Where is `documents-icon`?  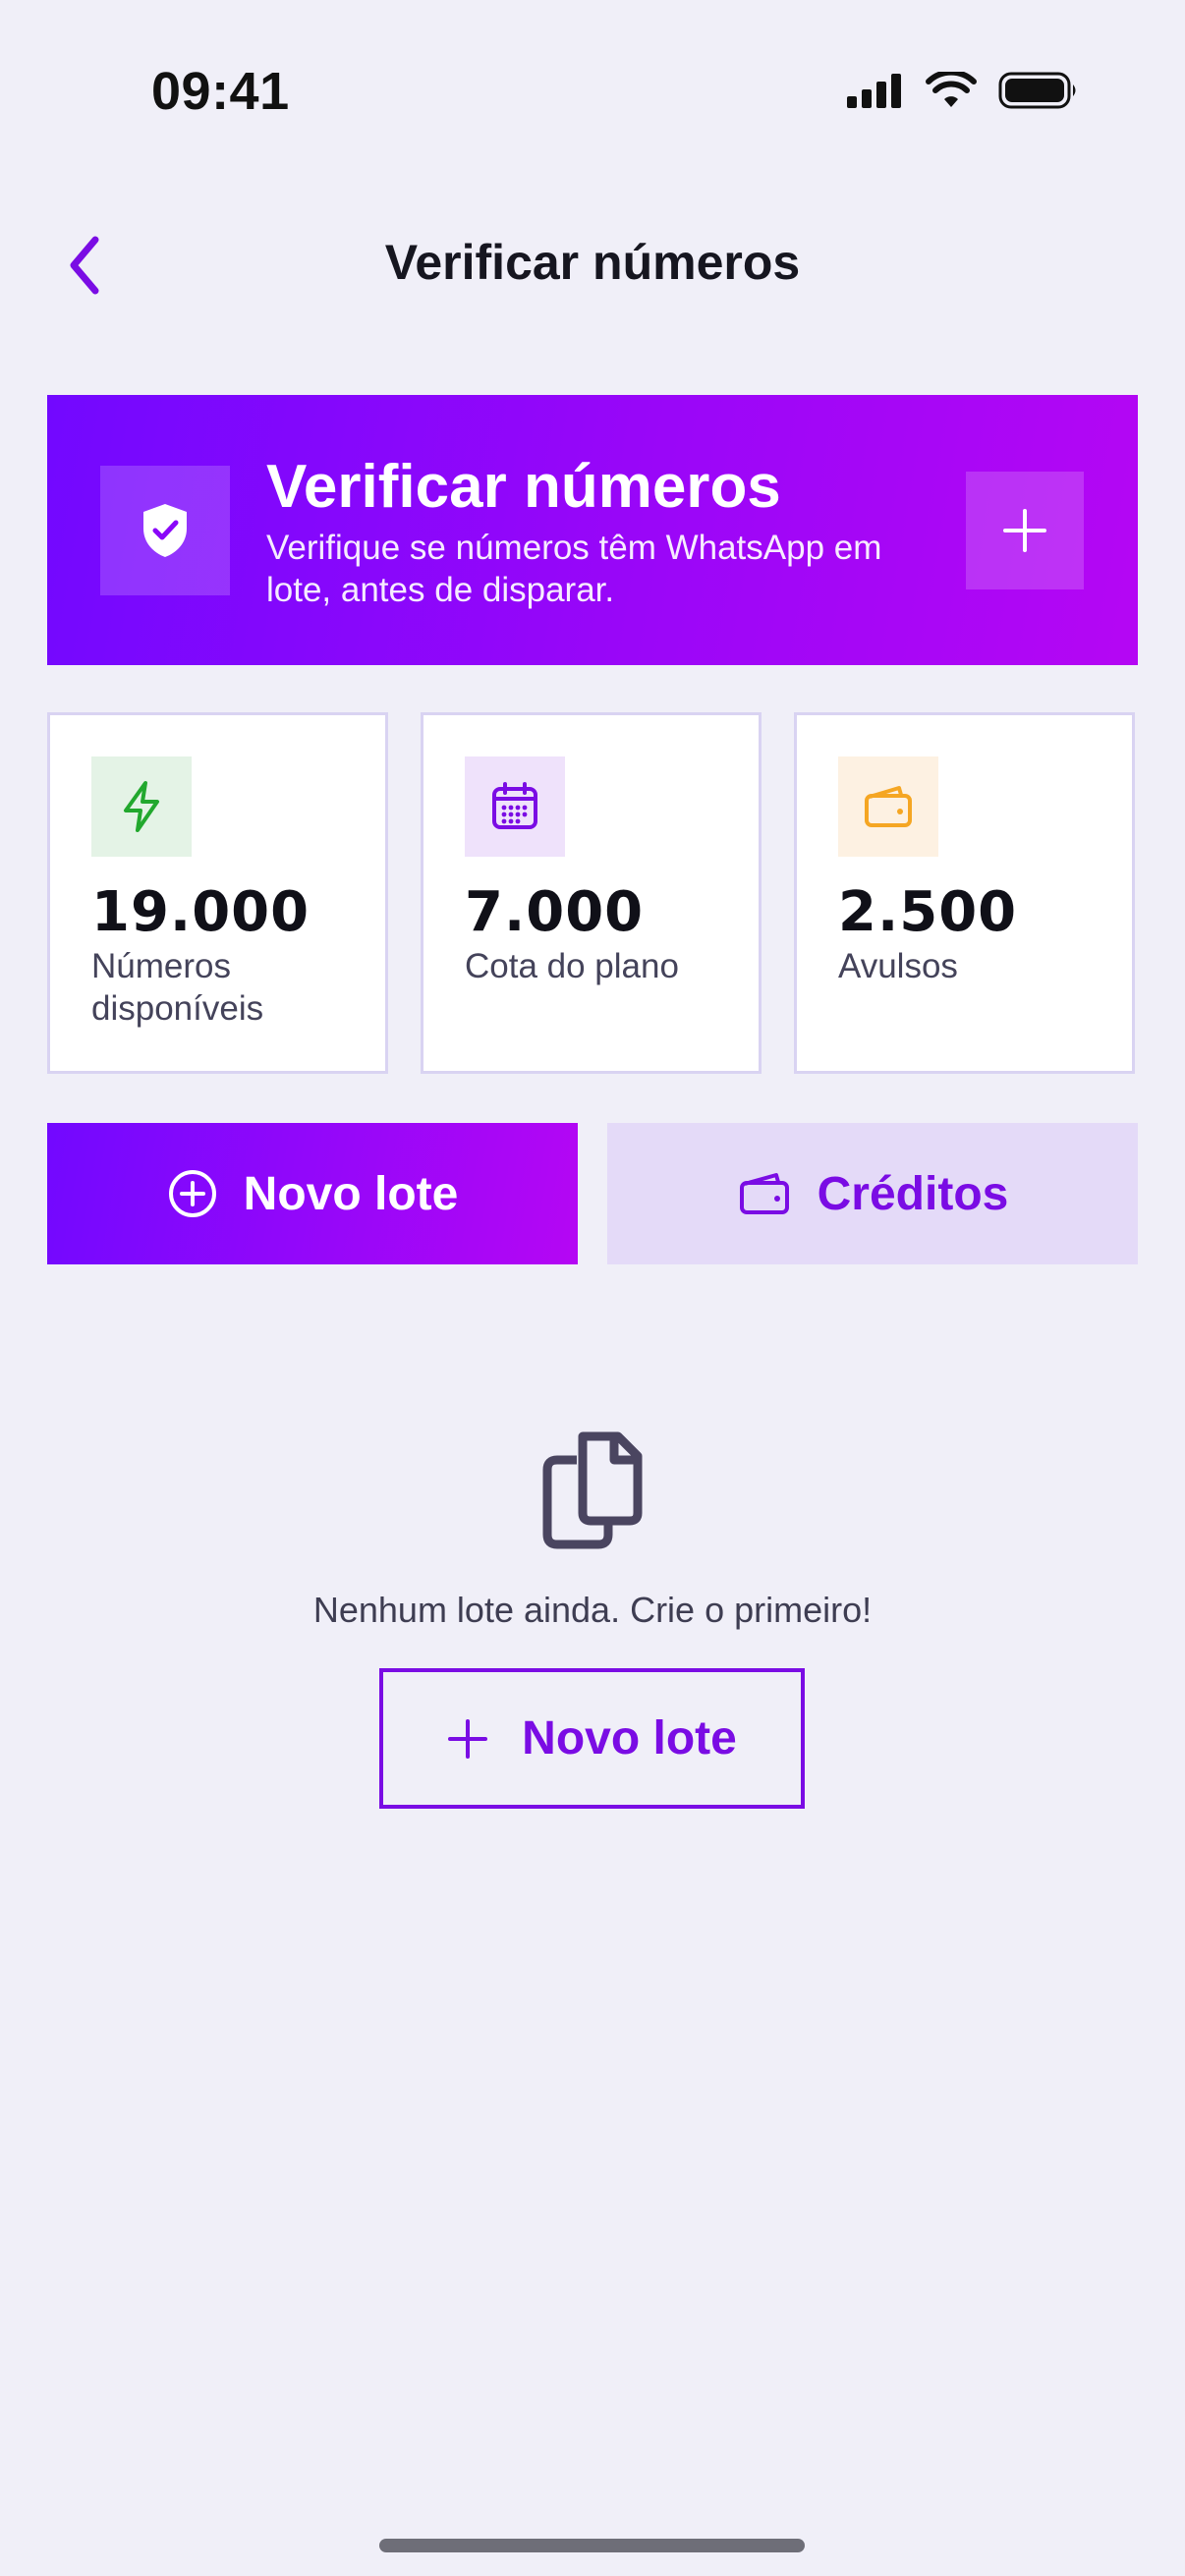
documents-icon is located at coordinates (592, 1490).